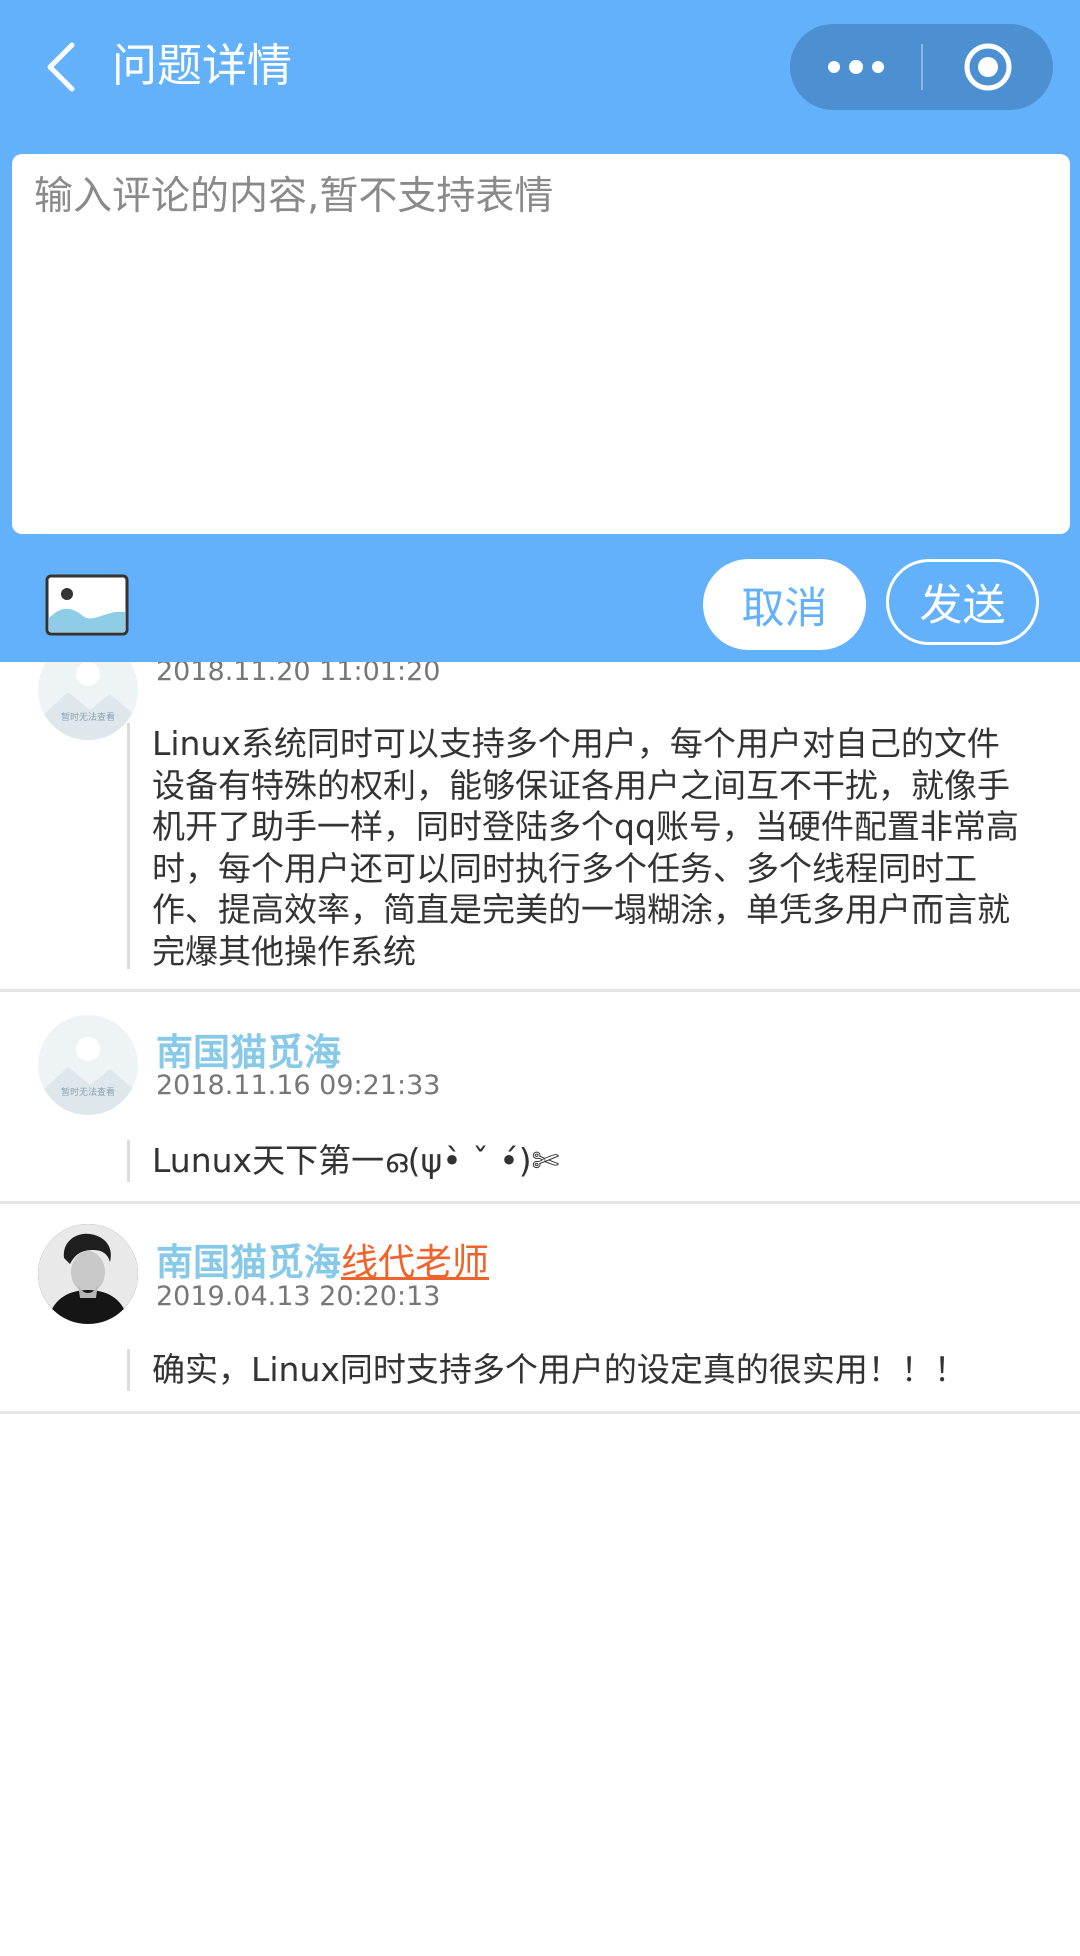  Describe the element at coordinates (577, 1161) in the screenshot. I see `comment-content: Lunux天下第一ഒ(ψ•̀ ˇ •́)✄` at that location.